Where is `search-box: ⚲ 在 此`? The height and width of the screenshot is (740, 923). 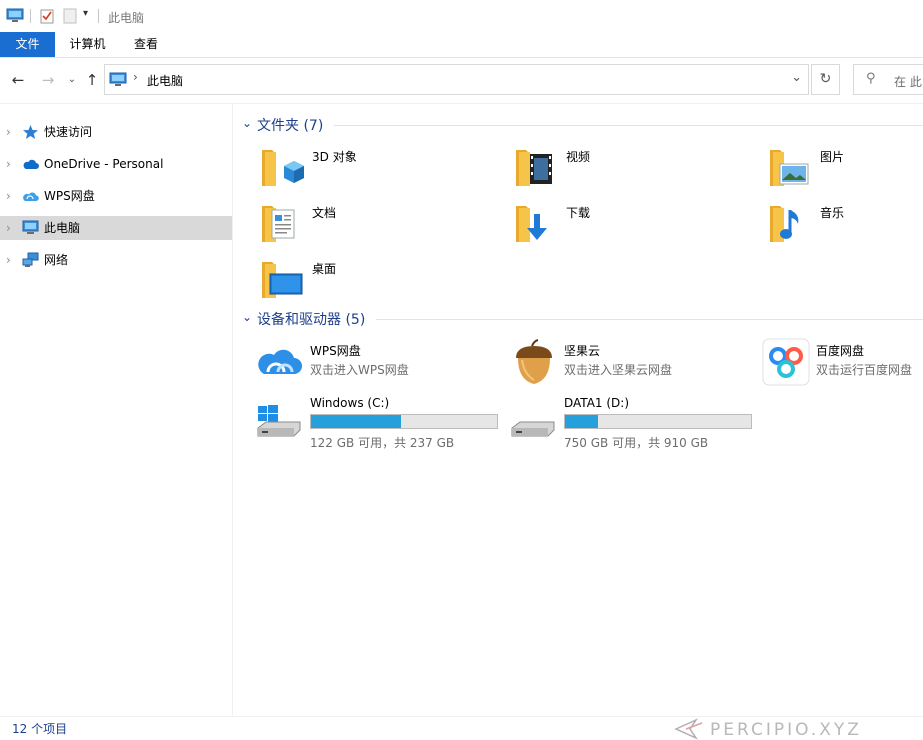 search-box: ⚲ 在 此 is located at coordinates (888, 79).